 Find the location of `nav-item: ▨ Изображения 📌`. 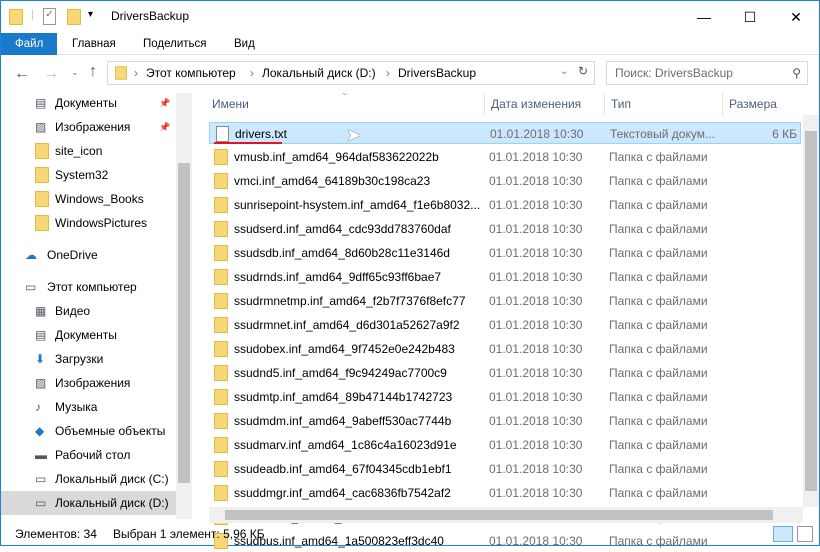

nav-item: ▨ Изображения 📌 is located at coordinates (88, 127).